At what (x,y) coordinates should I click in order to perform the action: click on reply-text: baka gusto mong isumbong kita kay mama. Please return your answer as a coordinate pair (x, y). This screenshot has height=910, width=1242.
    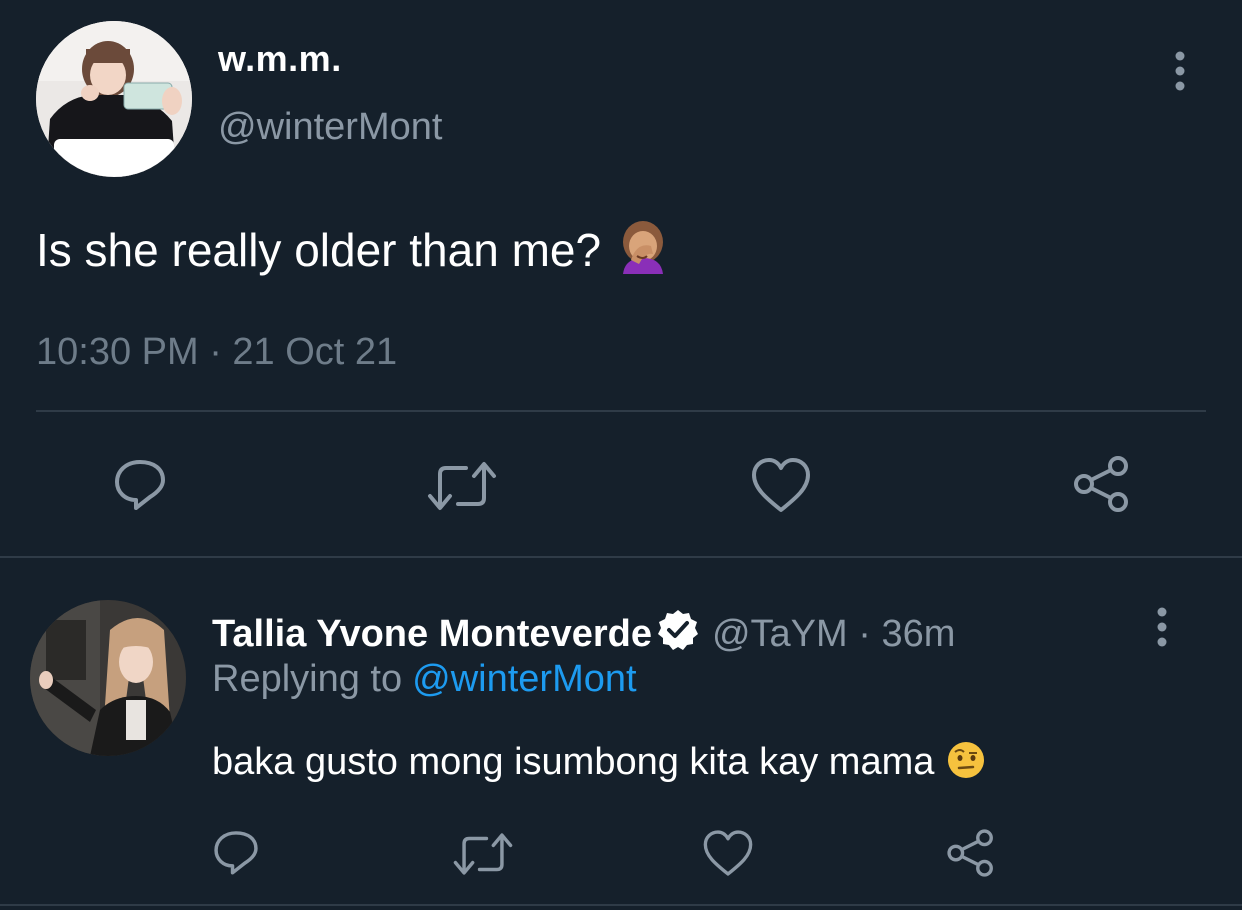
    Looking at the image, I should click on (599, 765).